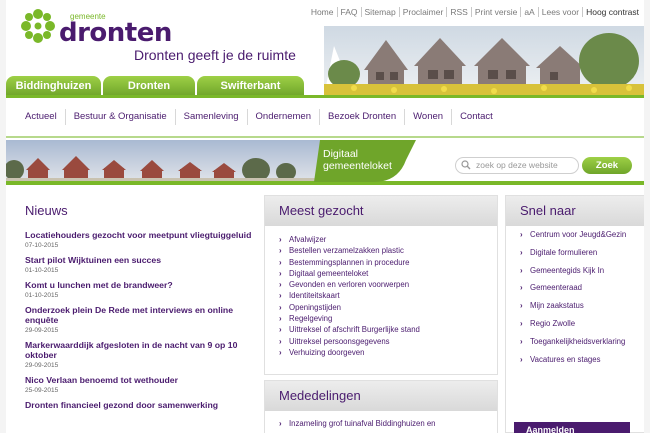 The width and height of the screenshot is (650, 433). Describe the element at coordinates (572, 427) in the screenshot. I see `aanmelden-button: Aanmelden` at that location.